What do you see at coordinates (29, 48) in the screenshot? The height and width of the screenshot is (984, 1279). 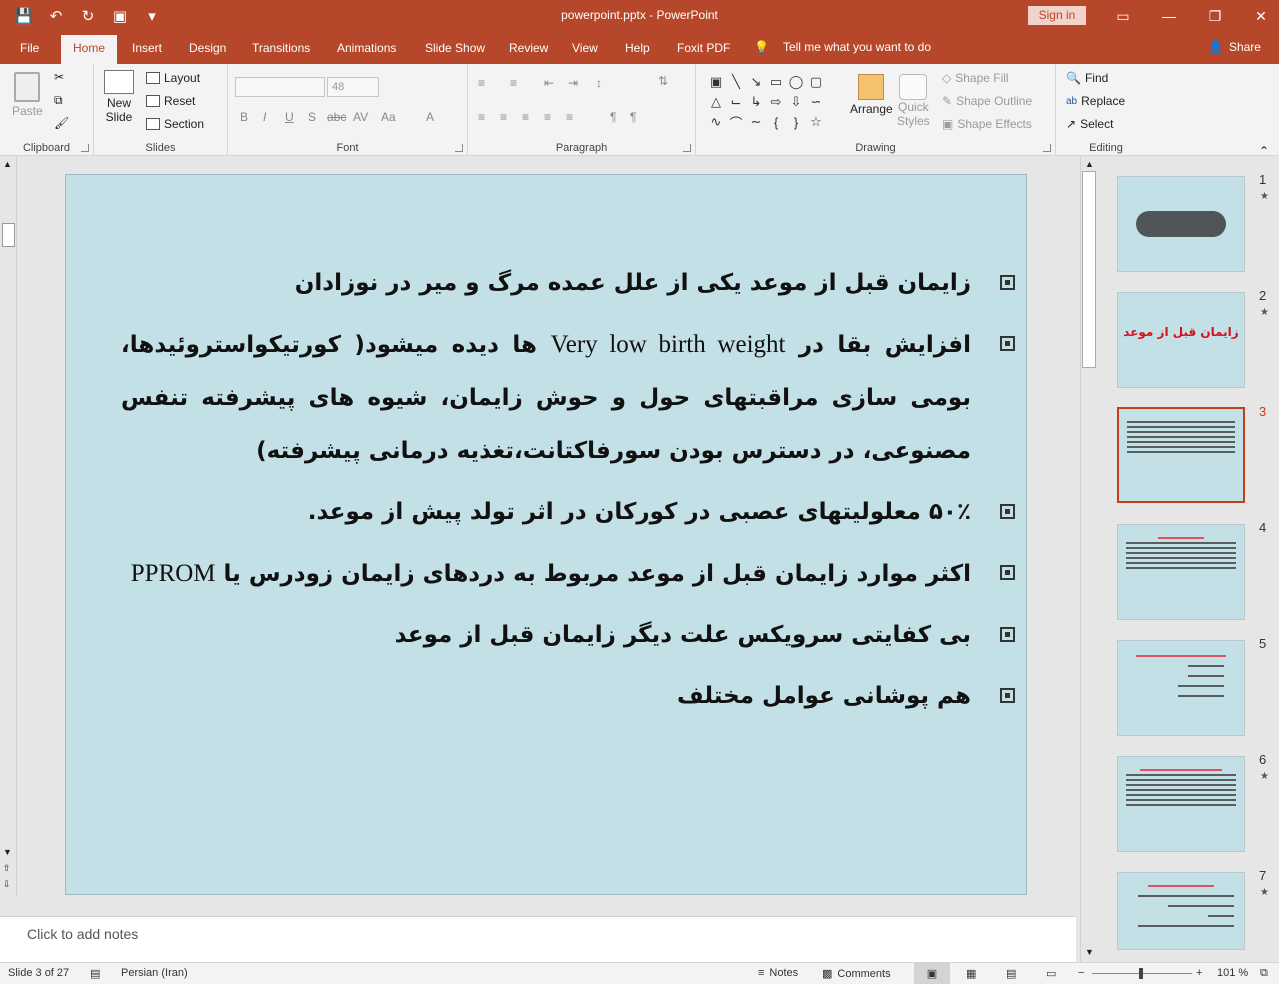 I see `tab-file: File` at bounding box center [29, 48].